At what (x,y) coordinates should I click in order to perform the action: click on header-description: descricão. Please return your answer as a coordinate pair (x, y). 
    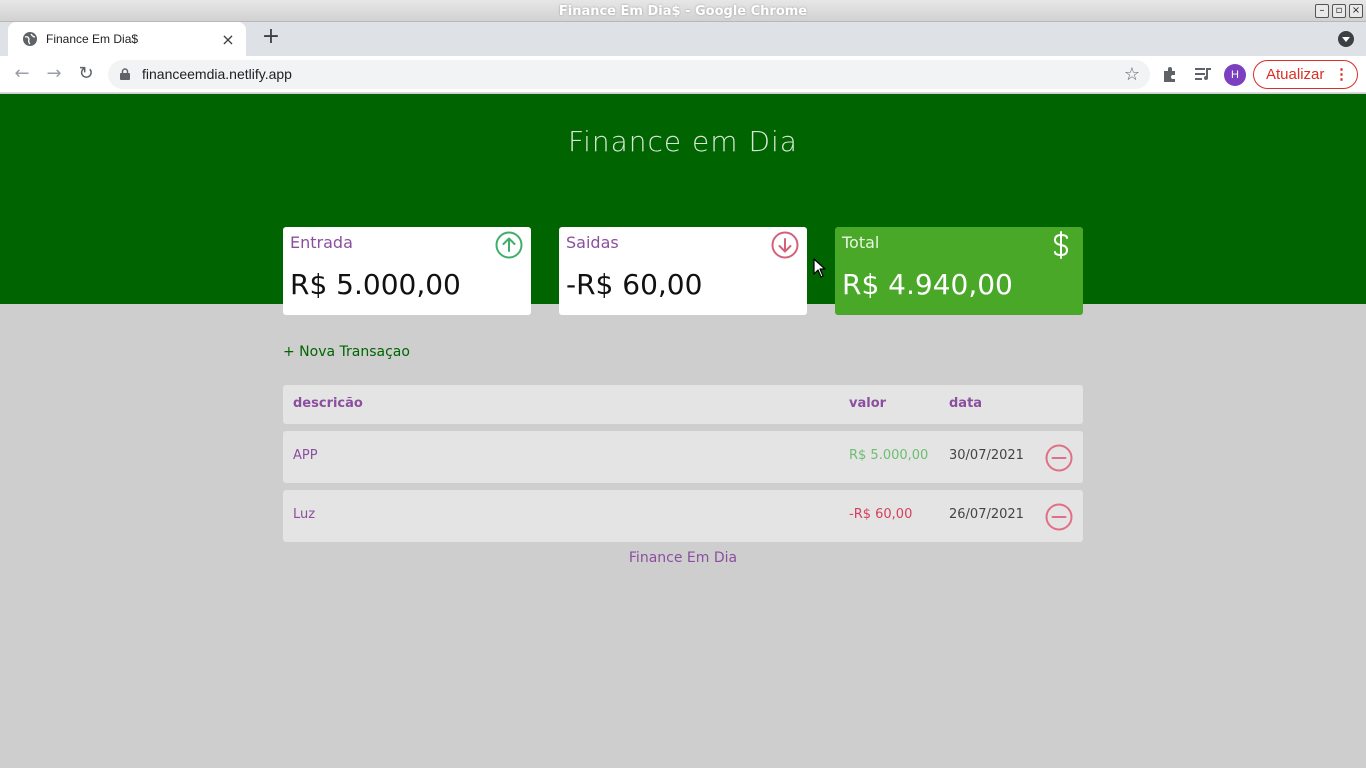
    Looking at the image, I should click on (328, 403).